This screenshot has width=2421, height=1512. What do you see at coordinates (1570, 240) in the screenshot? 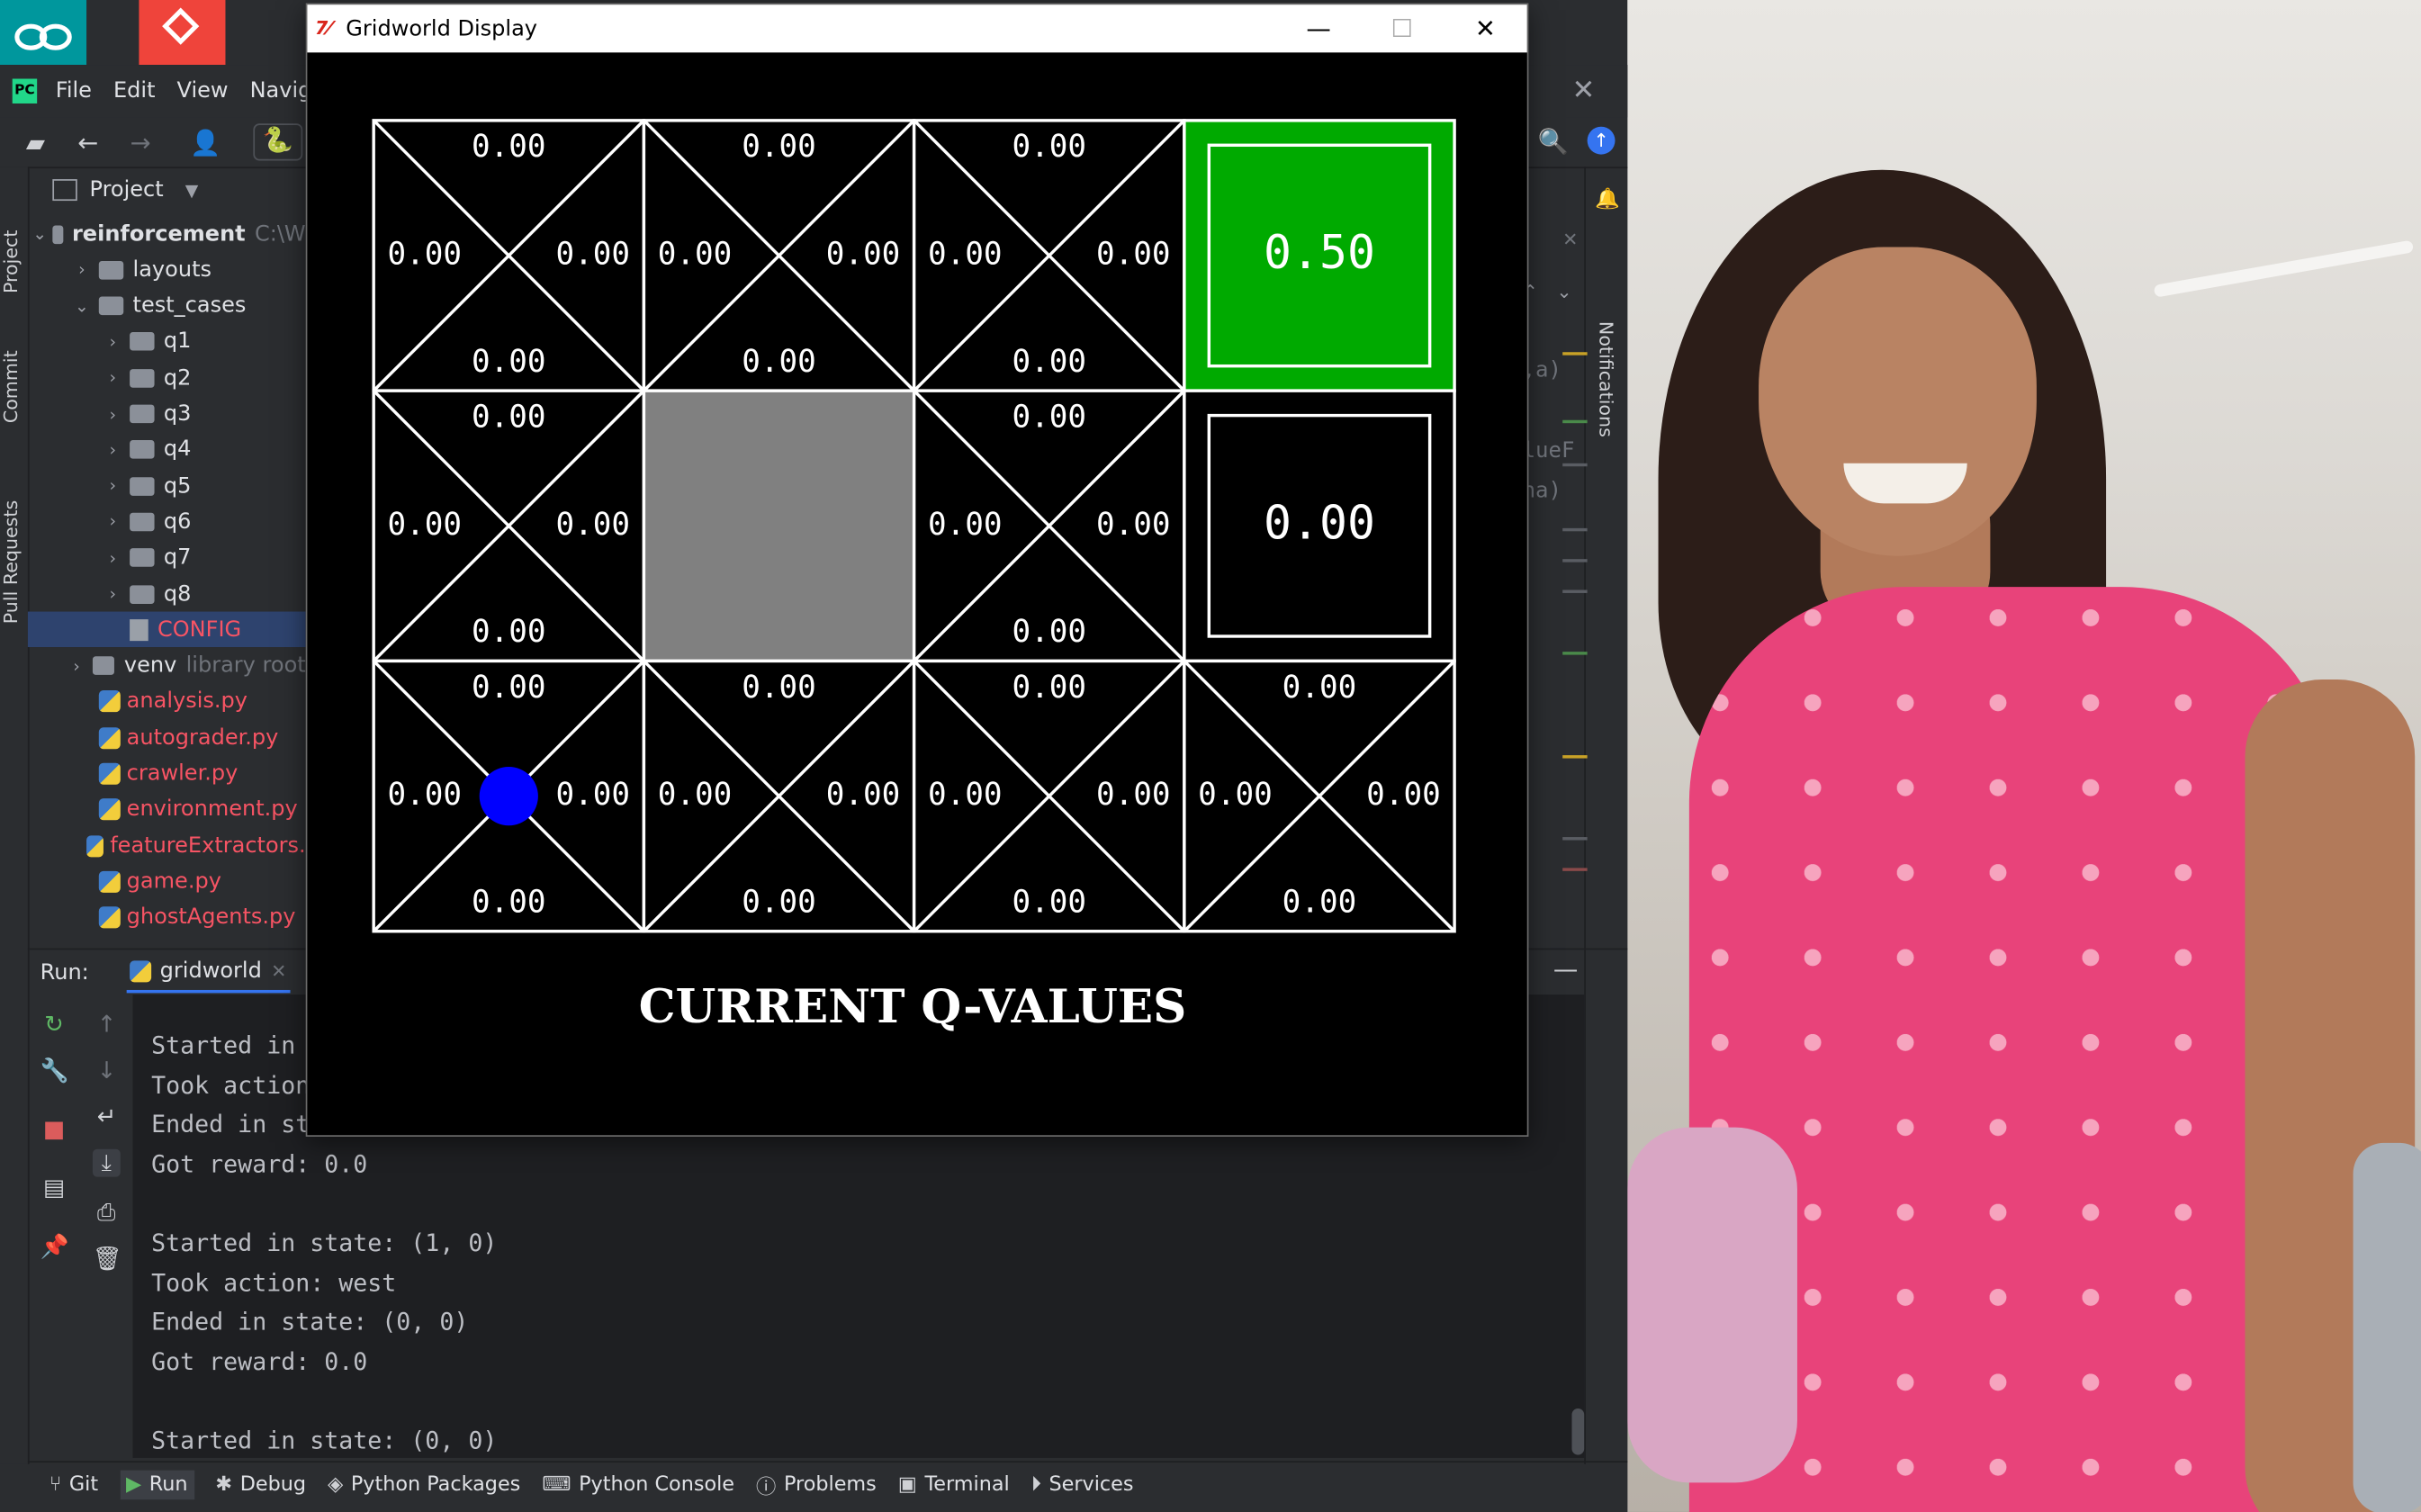
I see `close-editor-icon: ✕` at bounding box center [1570, 240].